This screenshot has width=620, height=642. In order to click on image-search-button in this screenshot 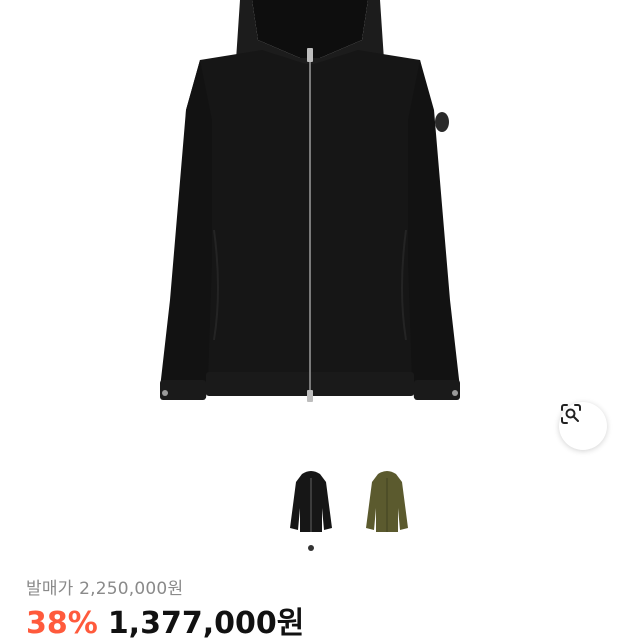, I will do `click(583, 426)`.